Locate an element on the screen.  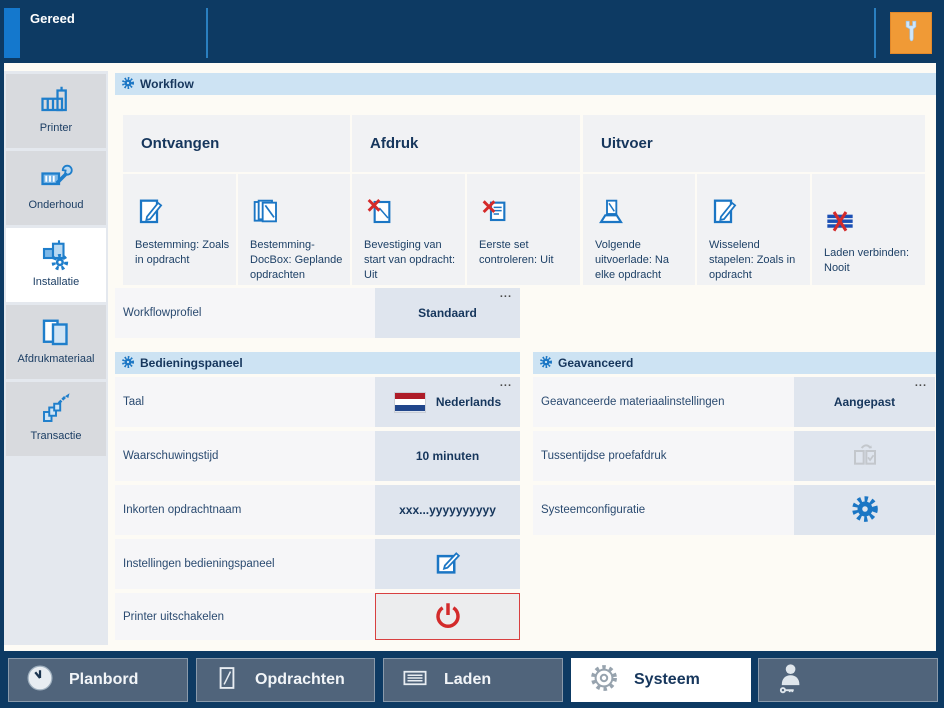
materiaalinstellingen-value: Aangepast is located at coordinates (864, 402).